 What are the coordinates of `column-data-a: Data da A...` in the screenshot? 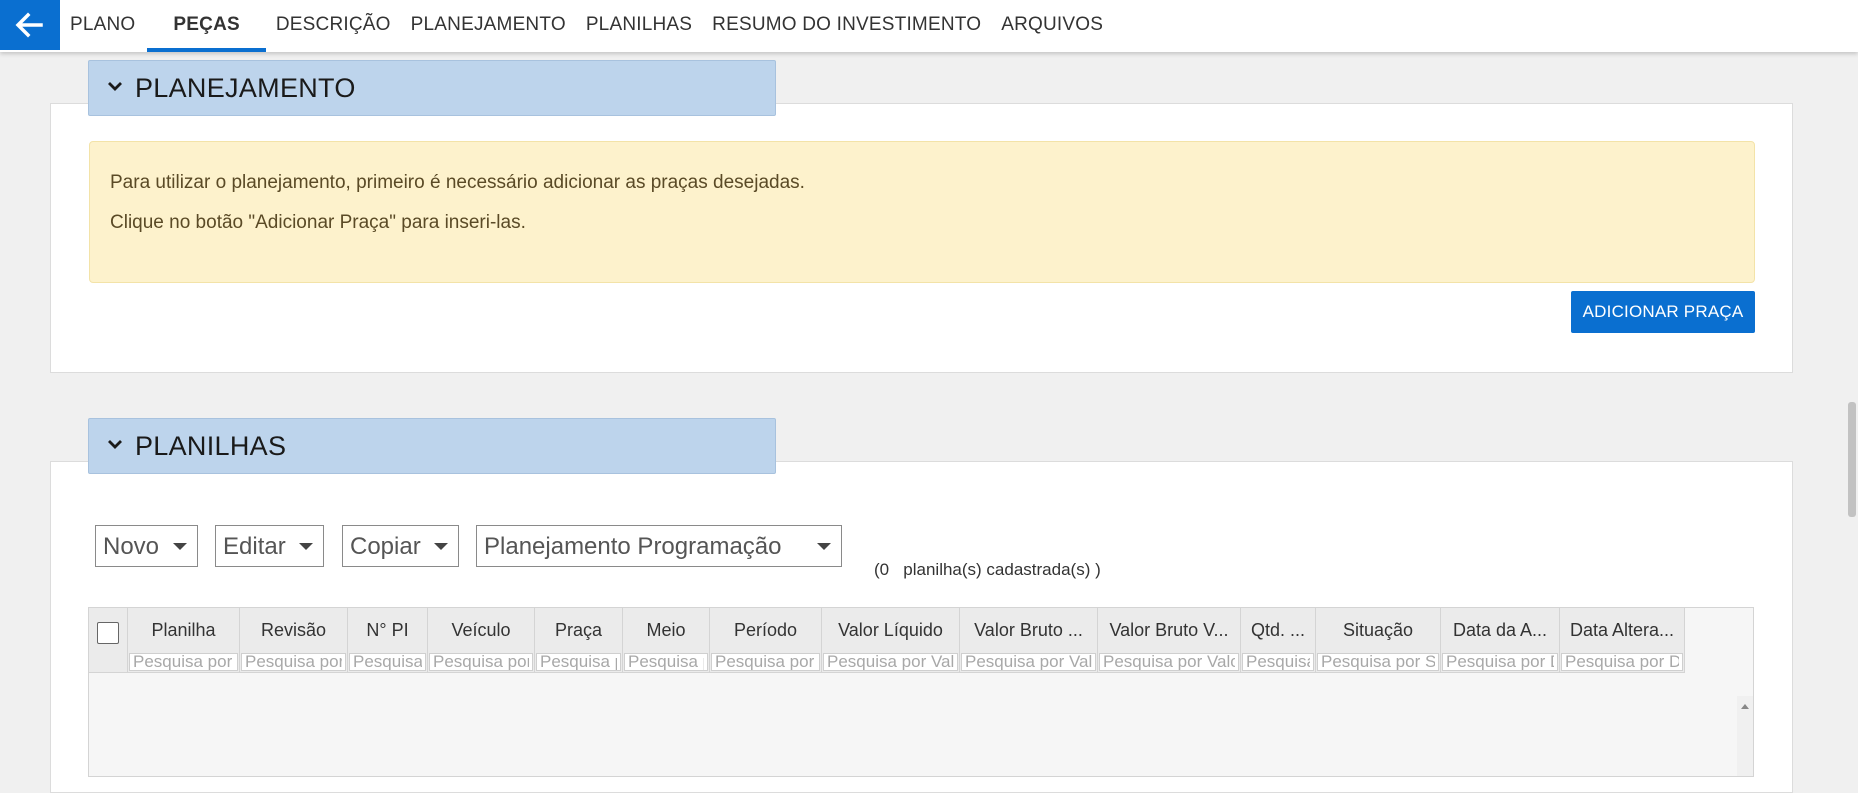 It's located at (1500, 640).